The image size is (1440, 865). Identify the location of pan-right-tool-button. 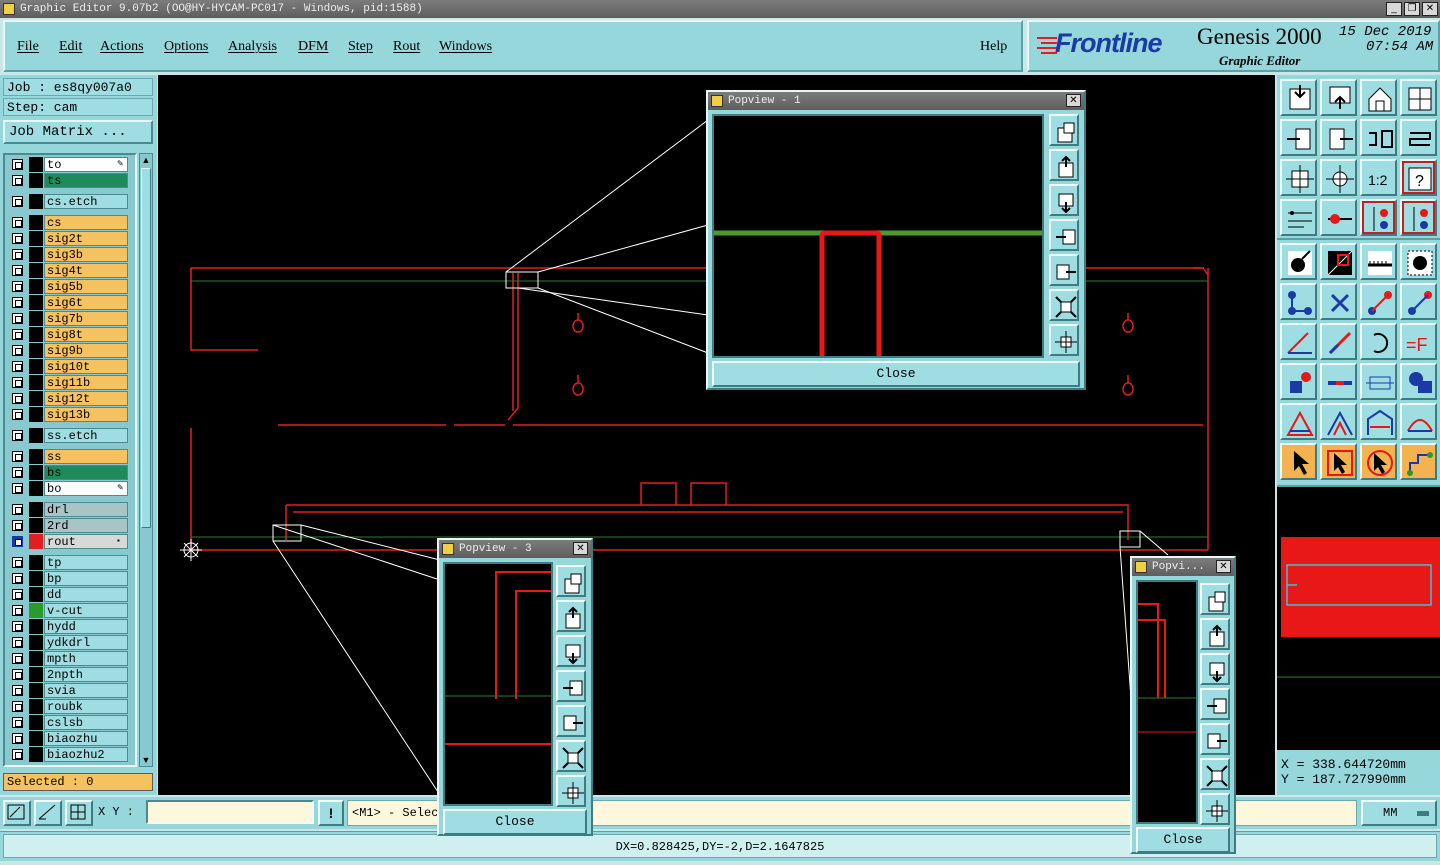
(1338, 137).